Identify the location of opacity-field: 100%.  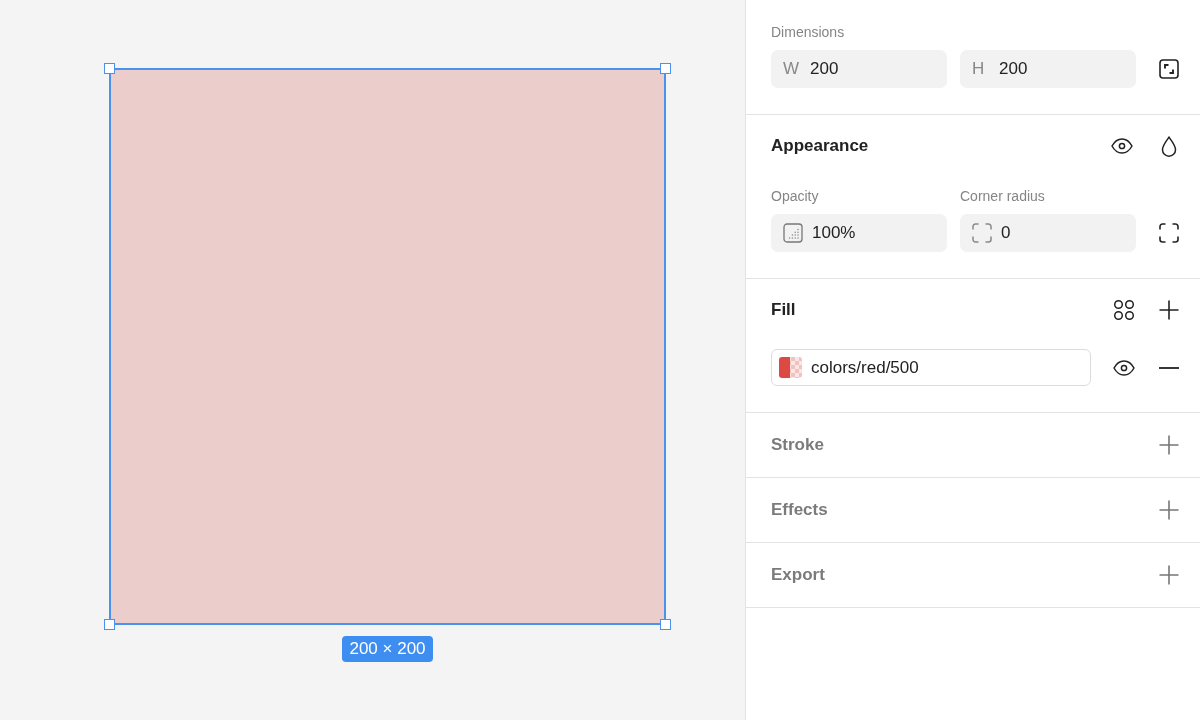
(859, 233).